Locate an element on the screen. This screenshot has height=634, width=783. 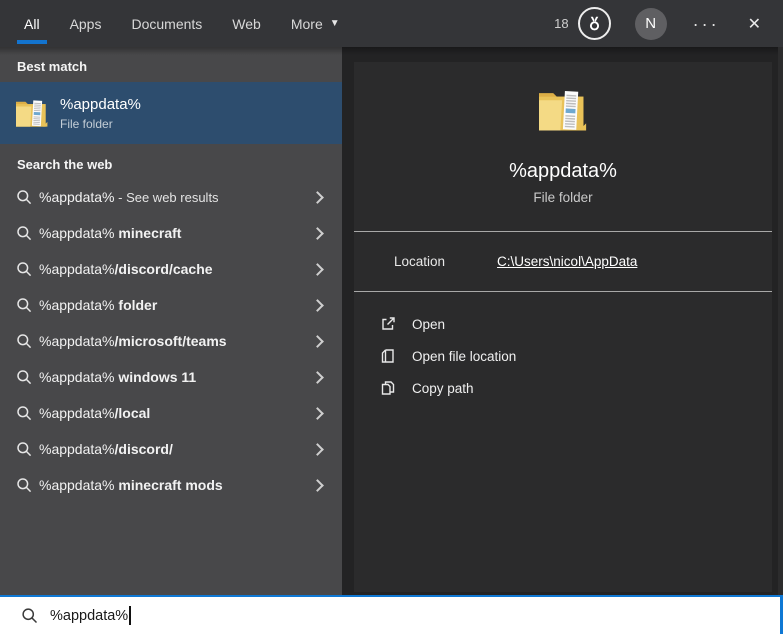
best-match-text: %appdata% File folder is located at coordinates (100, 113).